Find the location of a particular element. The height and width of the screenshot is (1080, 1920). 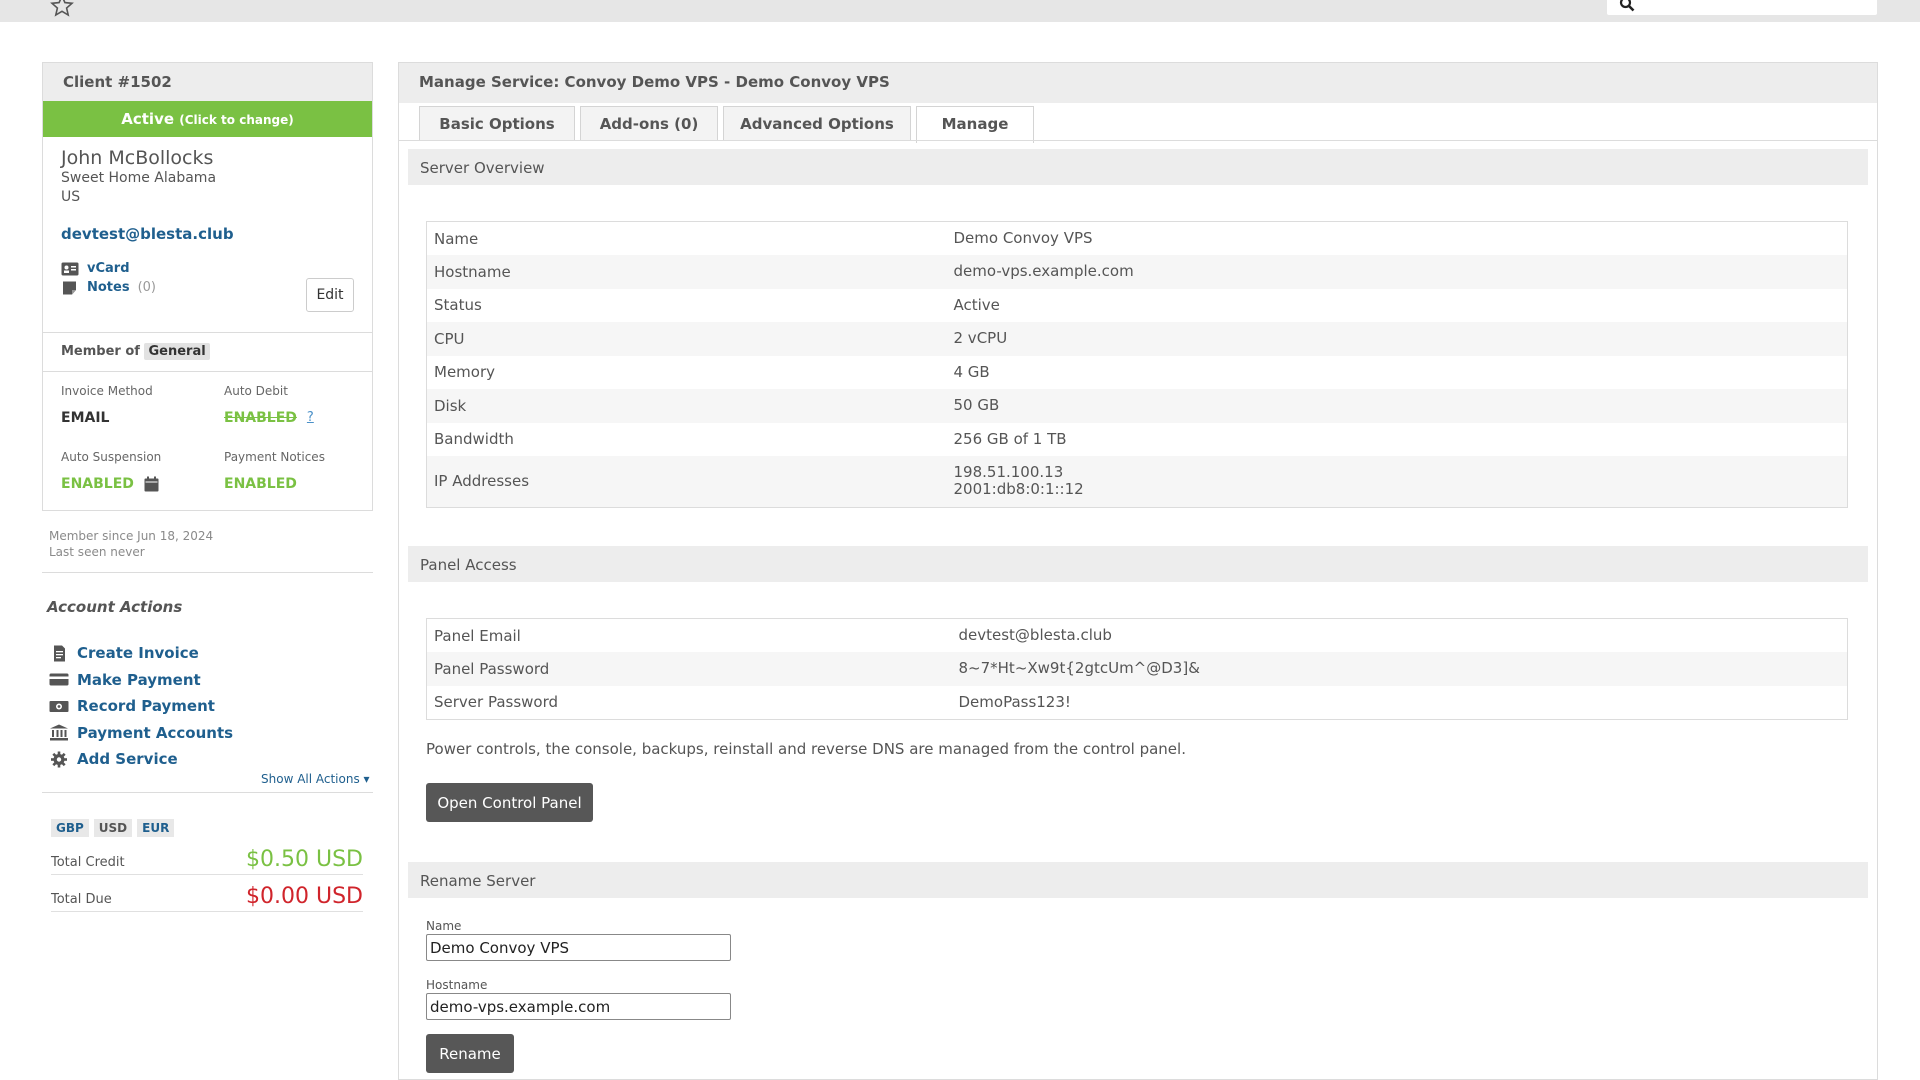

panel-access-heading: Panel Access is located at coordinates (1138, 564).